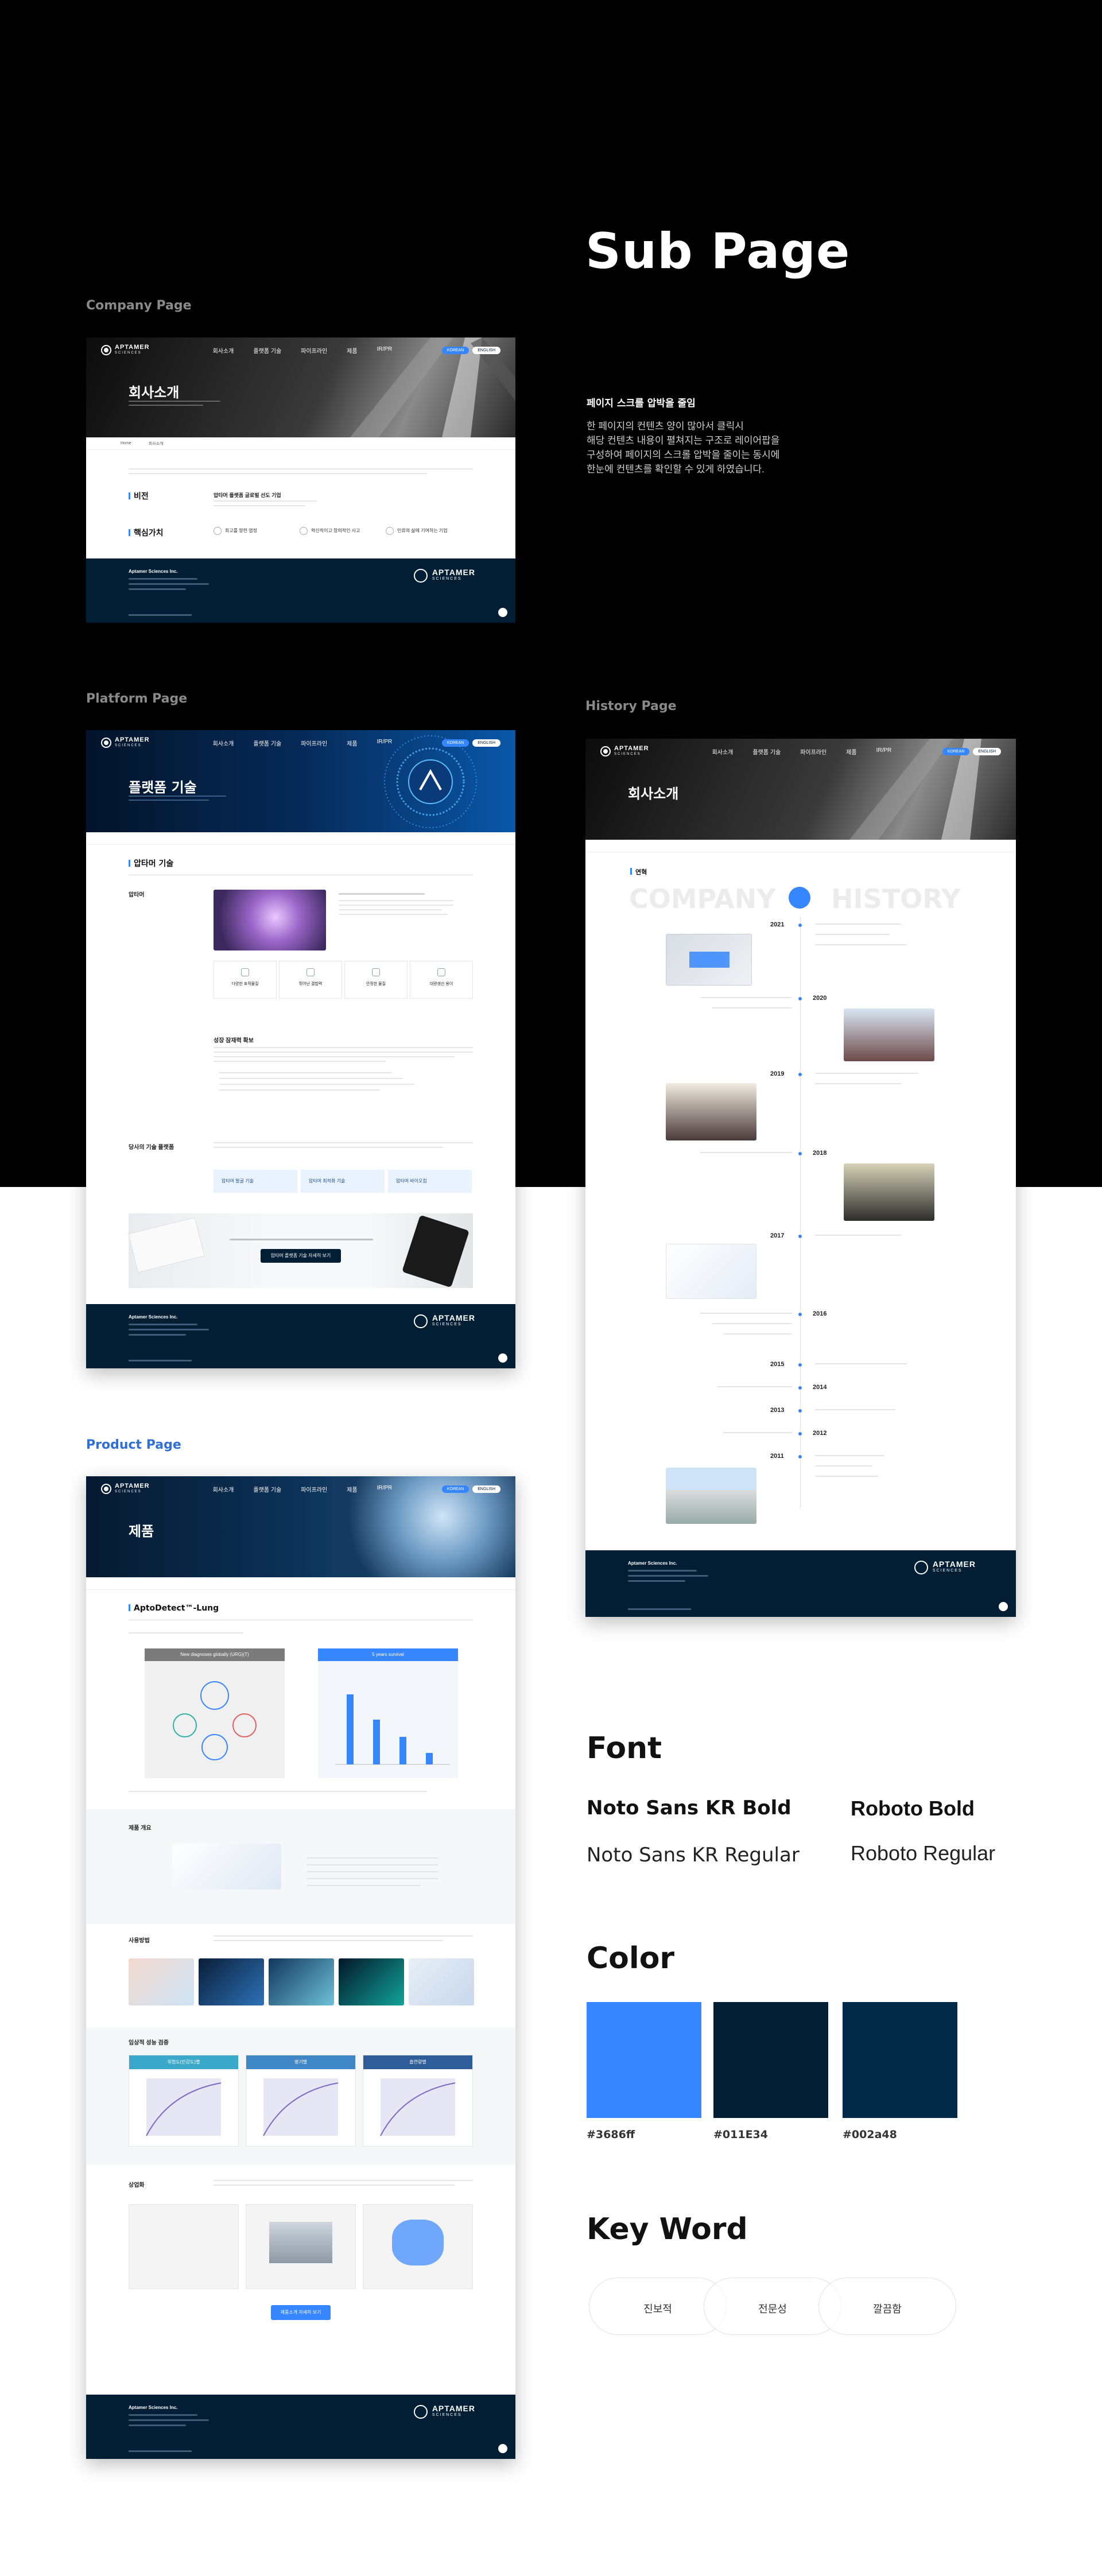 The height and width of the screenshot is (2576, 1102). Describe the element at coordinates (156, 444) in the screenshot. I see `breadcrumb-current: 회사소개` at that location.